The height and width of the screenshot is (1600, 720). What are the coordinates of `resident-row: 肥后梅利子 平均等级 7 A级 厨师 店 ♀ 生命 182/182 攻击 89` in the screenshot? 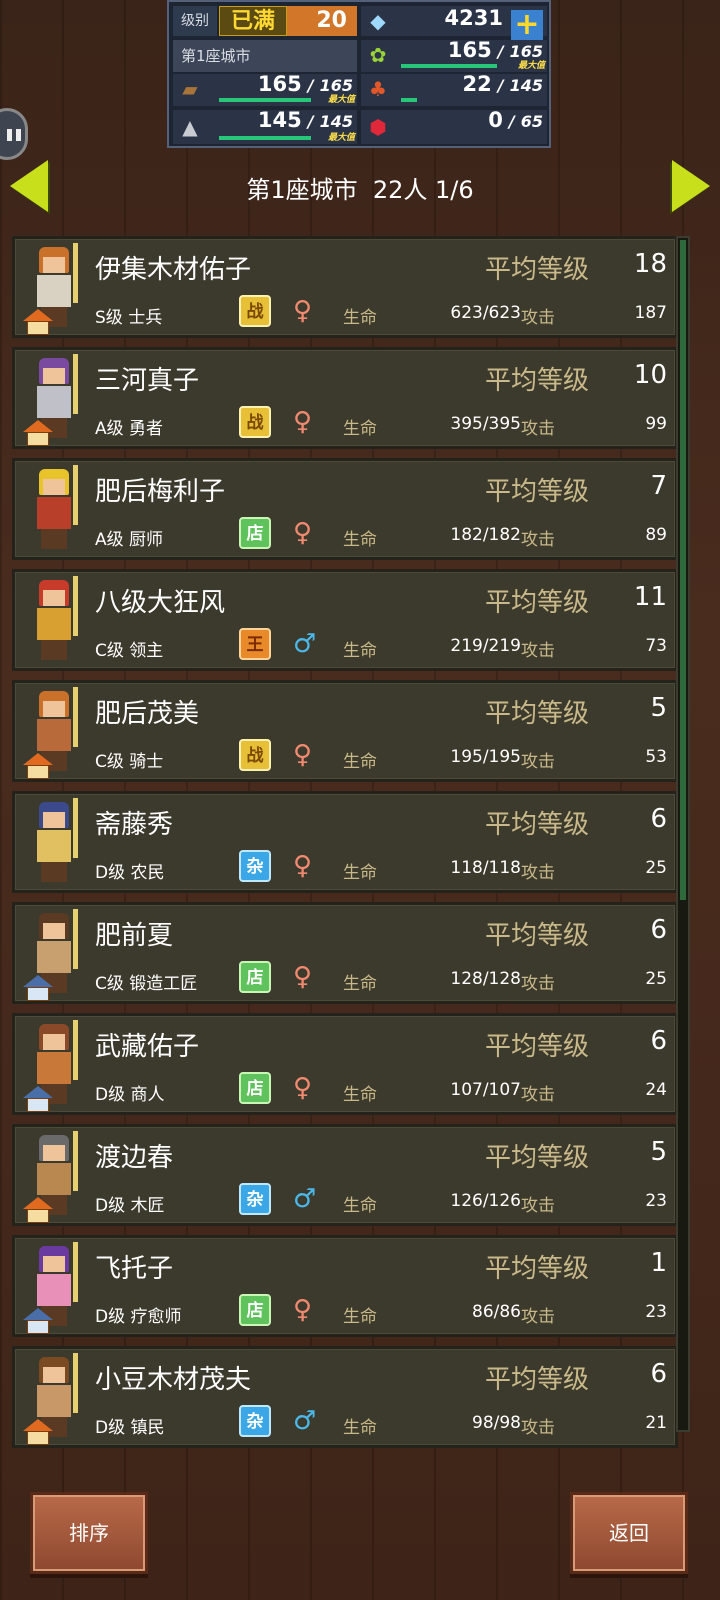 It's located at (345, 509).